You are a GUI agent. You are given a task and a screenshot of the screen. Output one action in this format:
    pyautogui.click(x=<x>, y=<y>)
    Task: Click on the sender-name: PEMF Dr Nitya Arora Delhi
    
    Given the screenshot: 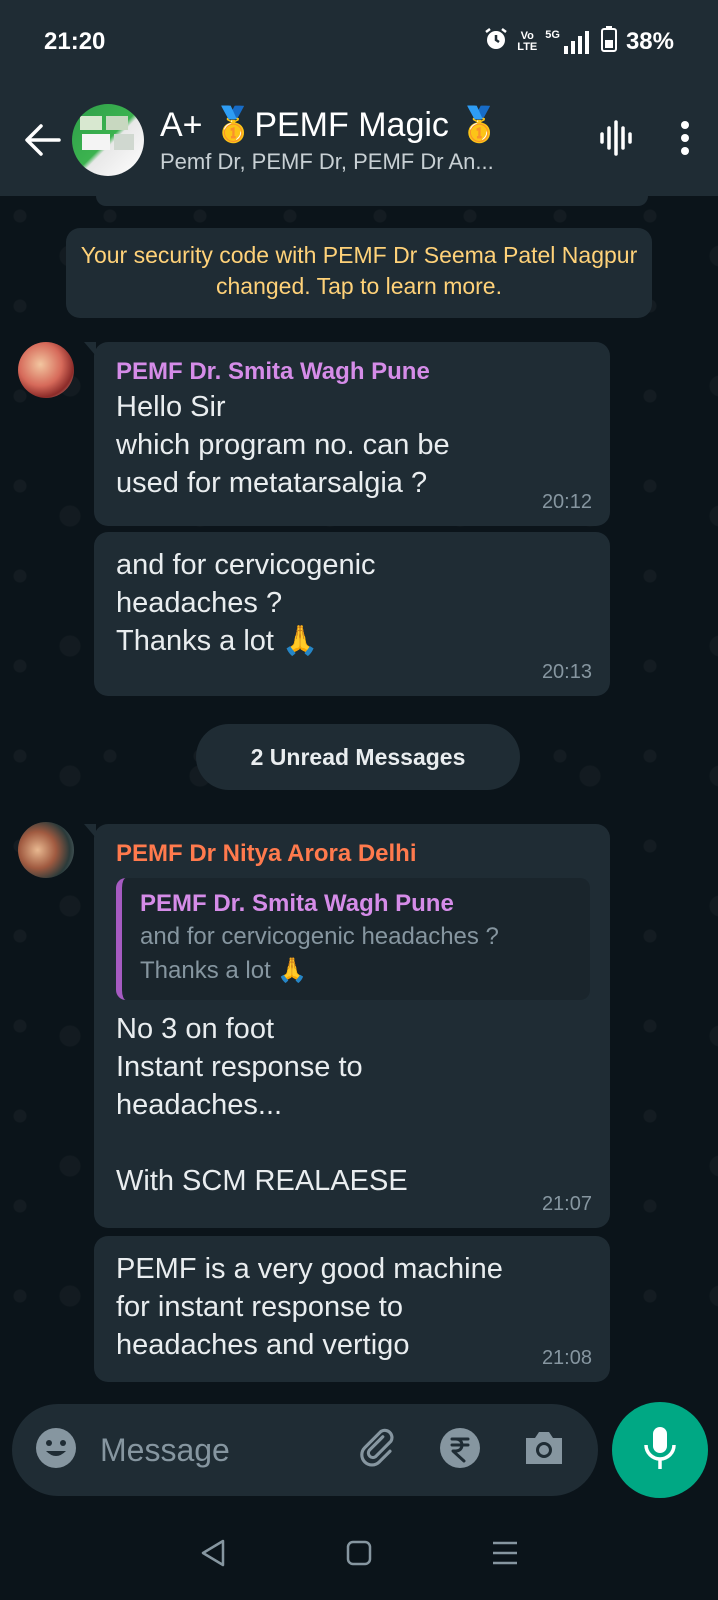 What is the action you would take?
    pyautogui.click(x=353, y=854)
    